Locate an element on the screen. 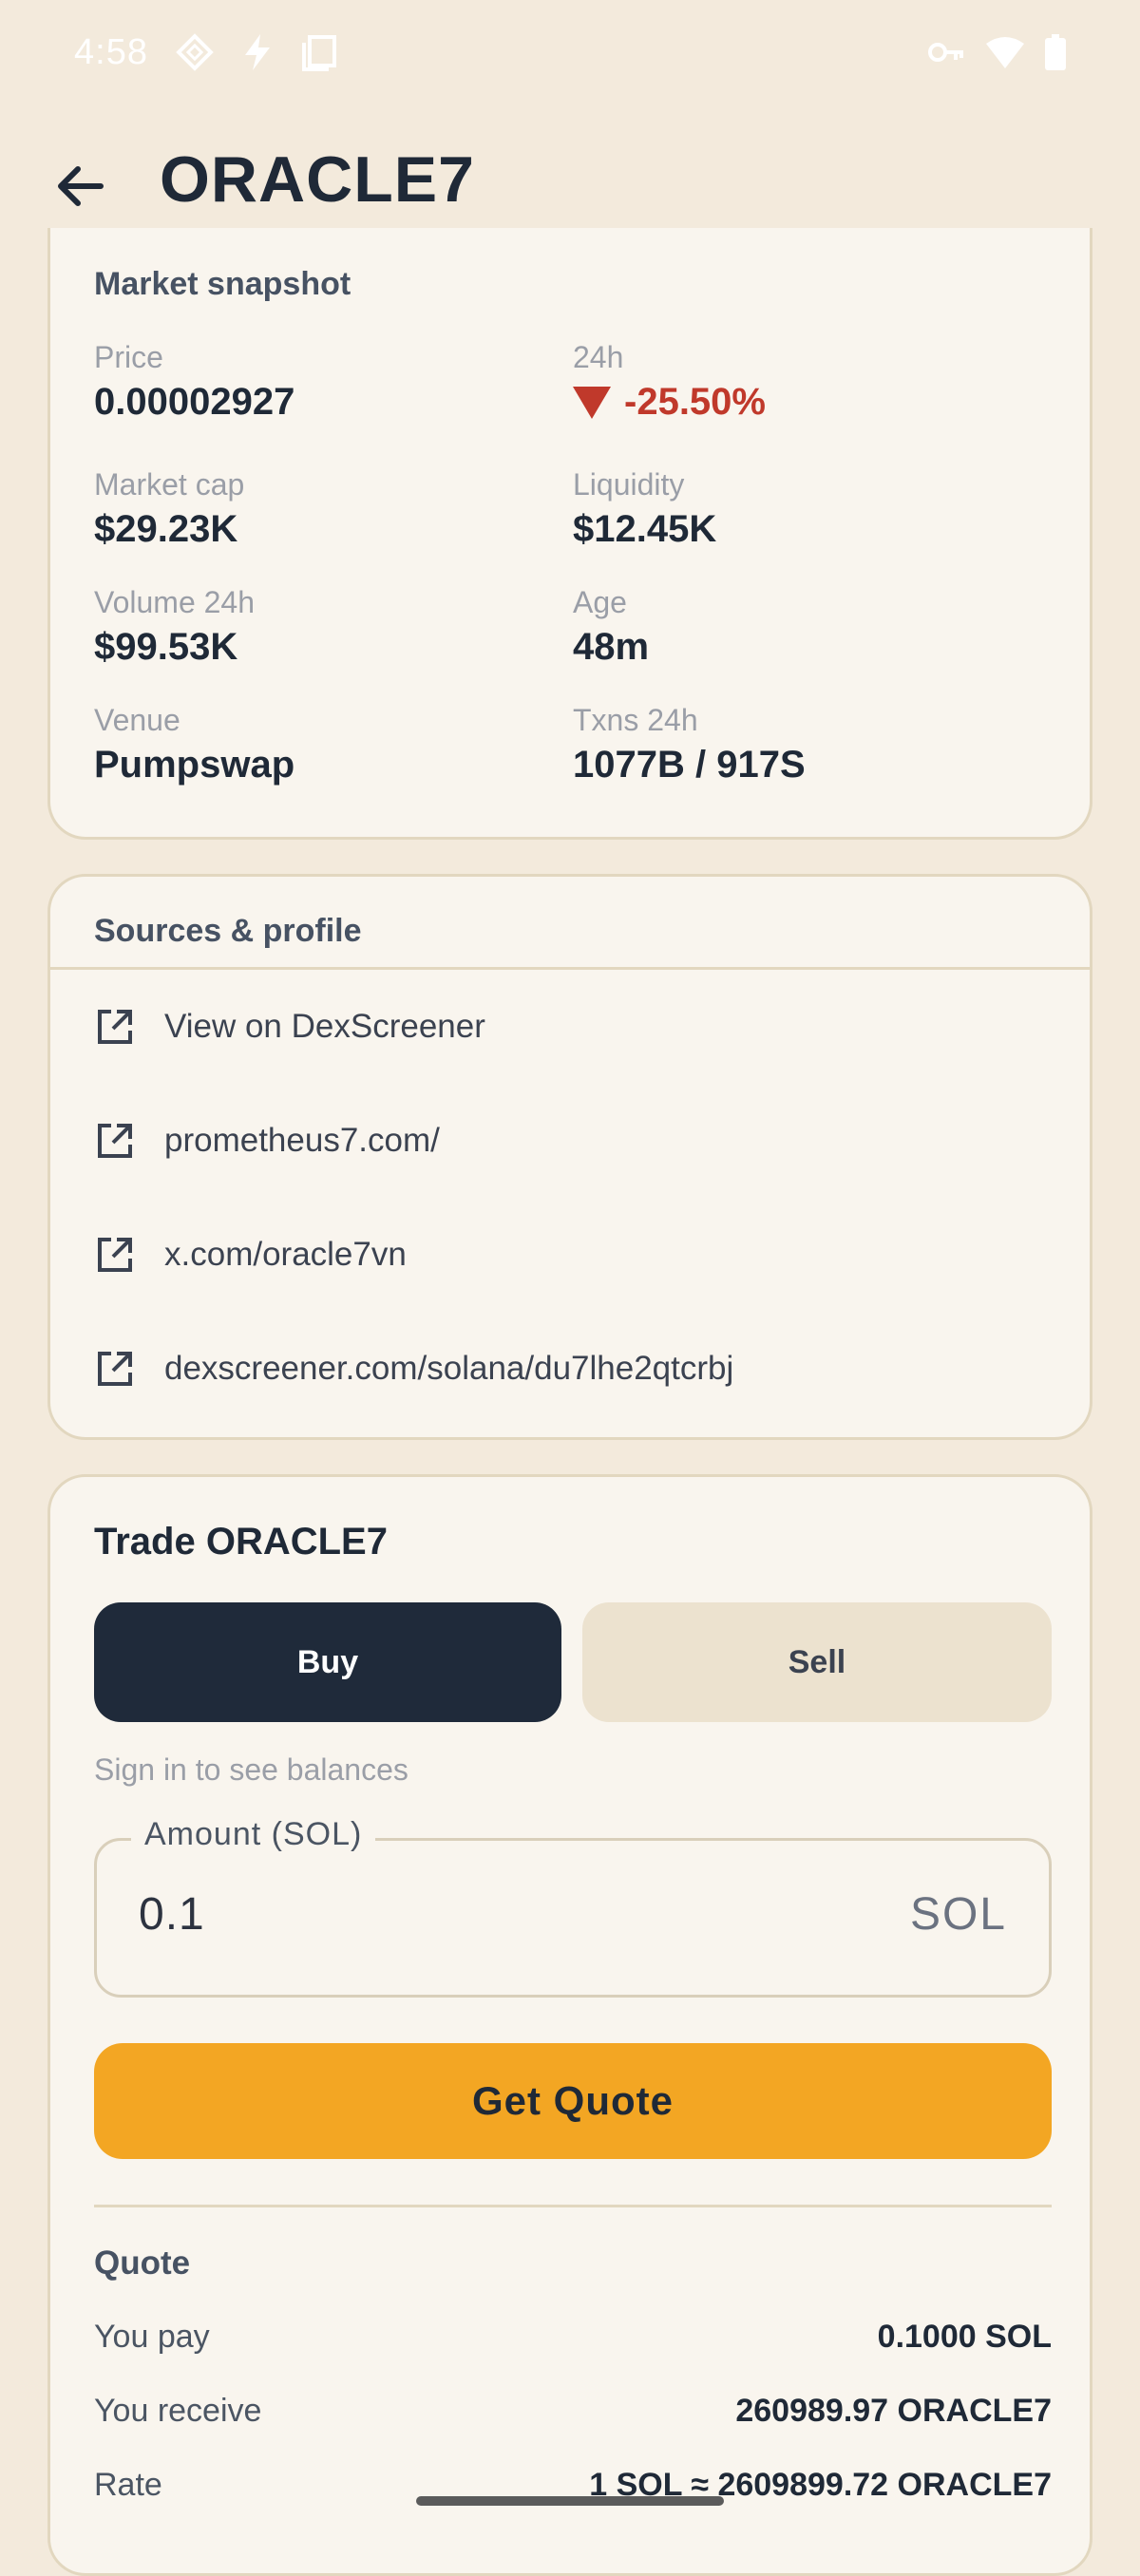 The image size is (1140, 2576). change-value: -25.50% is located at coordinates (669, 402).